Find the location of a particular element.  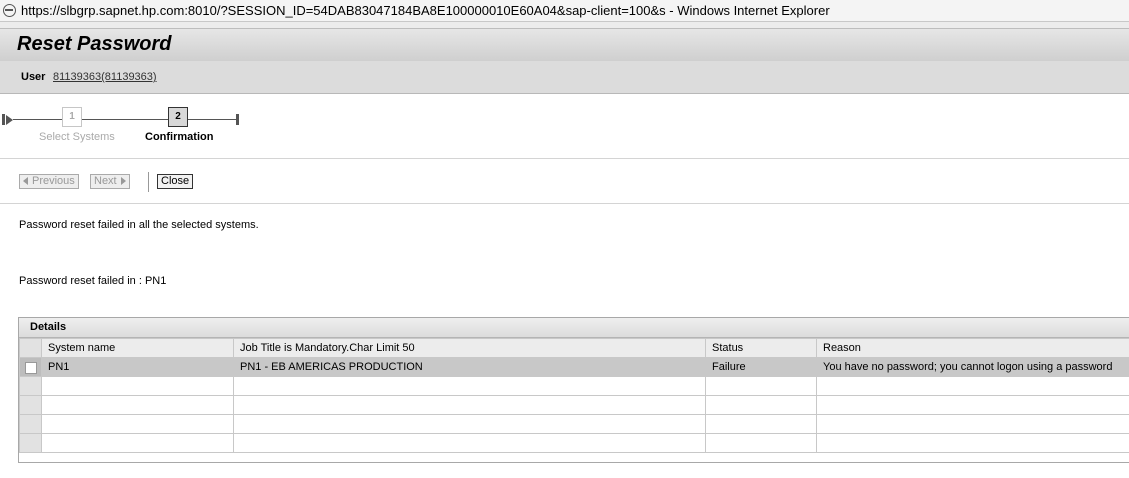

roadmap-end-marker is located at coordinates (237, 119).